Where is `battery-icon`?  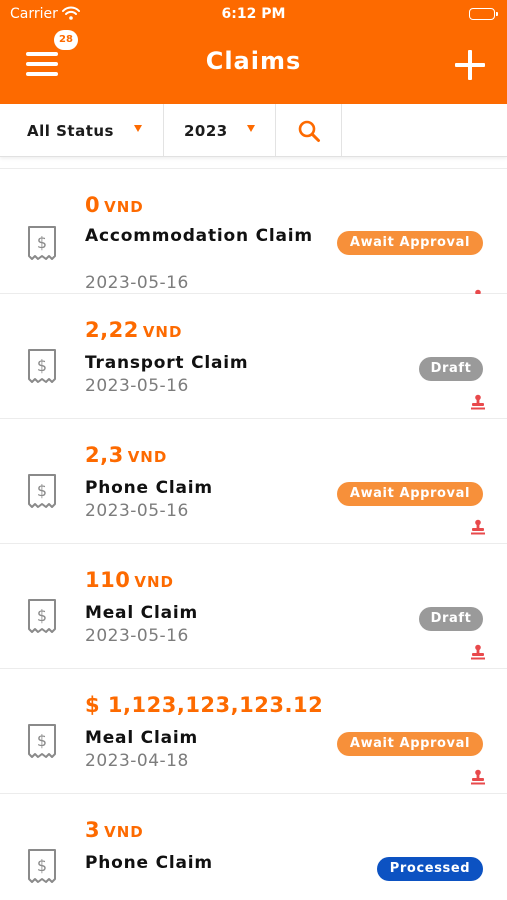 battery-icon is located at coordinates (483, 14).